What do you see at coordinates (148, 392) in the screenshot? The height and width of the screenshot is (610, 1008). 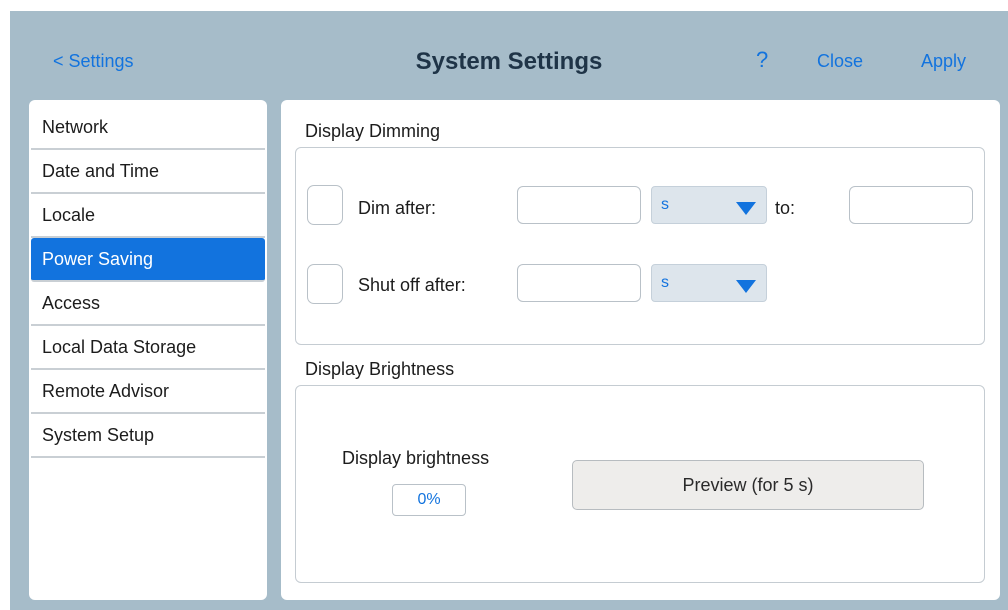 I see `sidebar-item-remote-advisor: Remote Advisor` at bounding box center [148, 392].